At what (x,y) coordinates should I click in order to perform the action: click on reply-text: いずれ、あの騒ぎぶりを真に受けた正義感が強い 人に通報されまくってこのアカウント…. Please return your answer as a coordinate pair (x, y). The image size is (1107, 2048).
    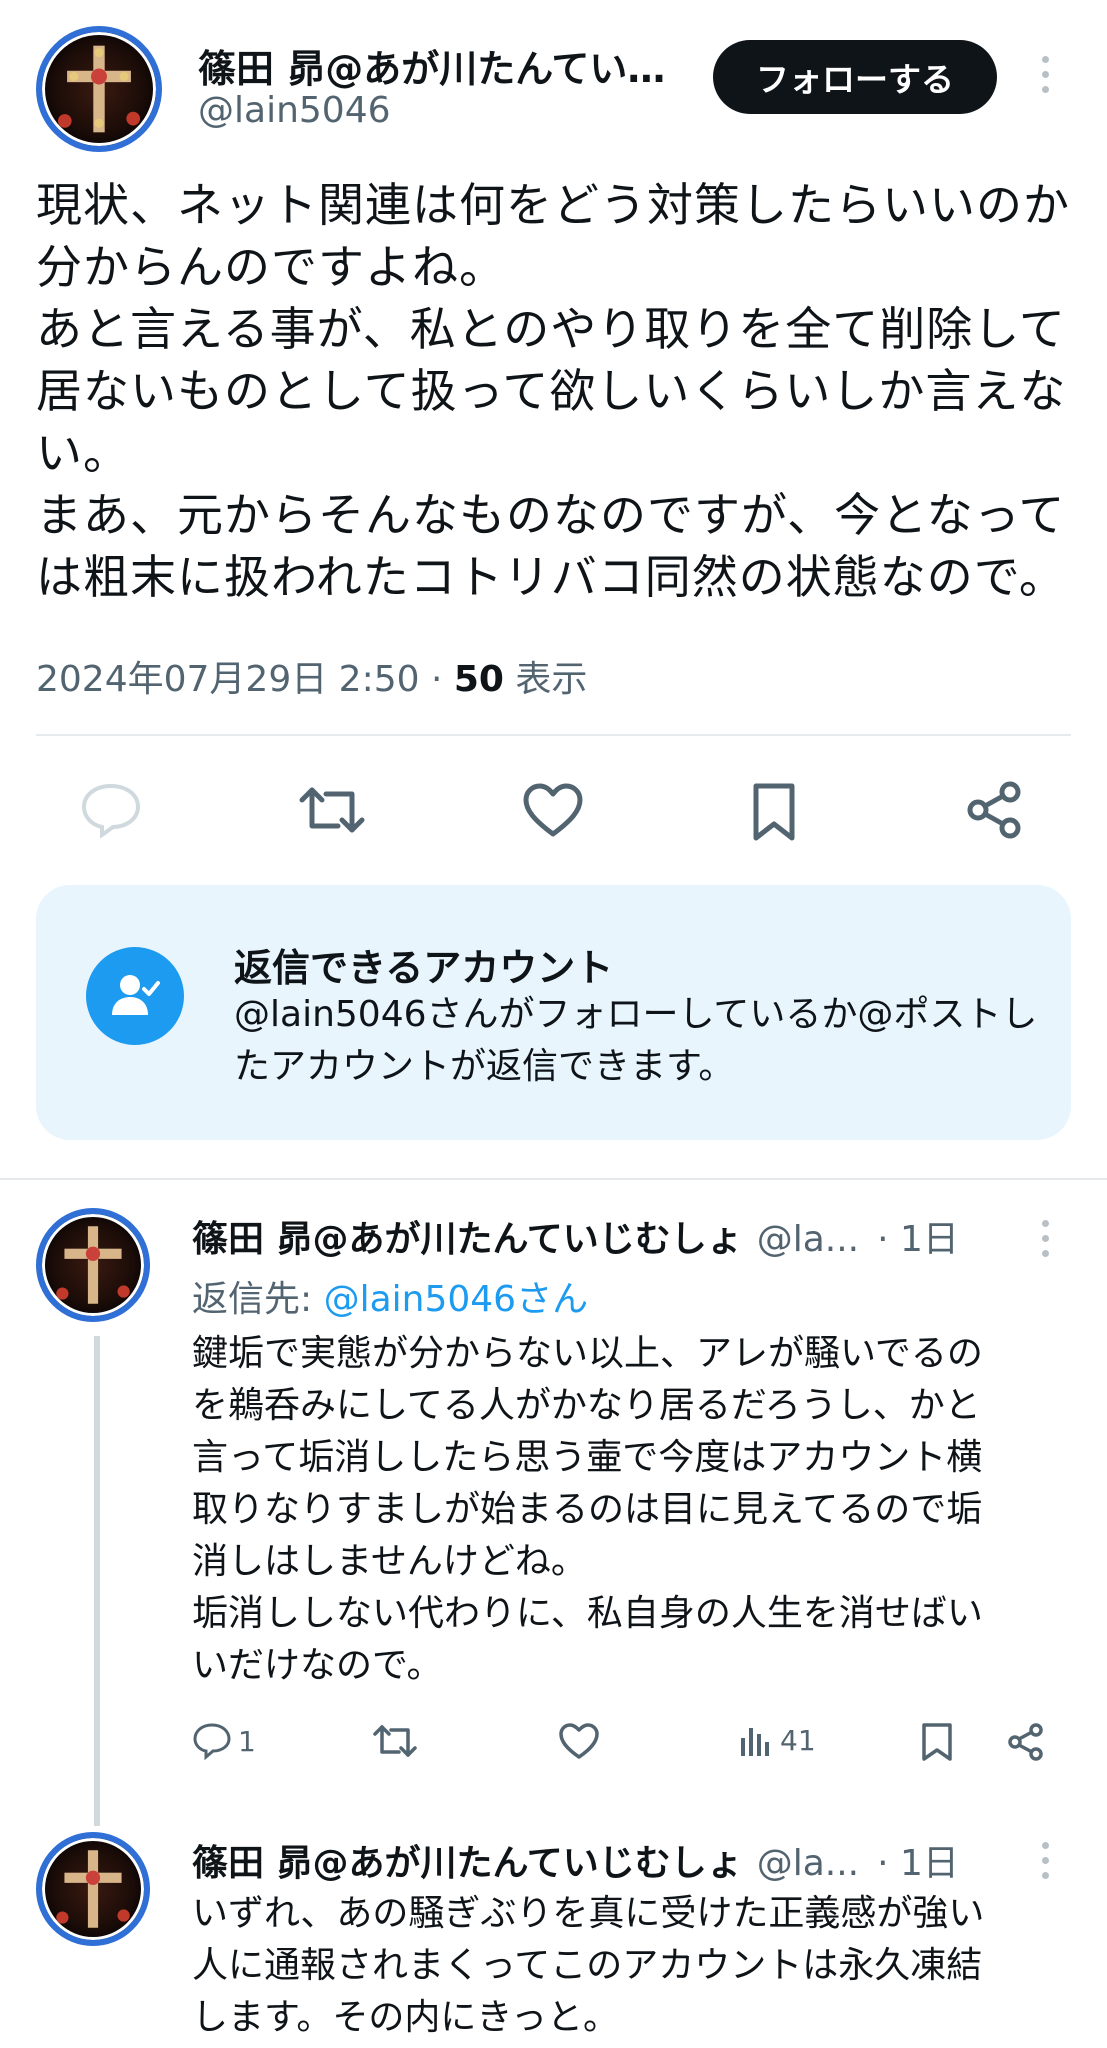
    Looking at the image, I should click on (588, 1965).